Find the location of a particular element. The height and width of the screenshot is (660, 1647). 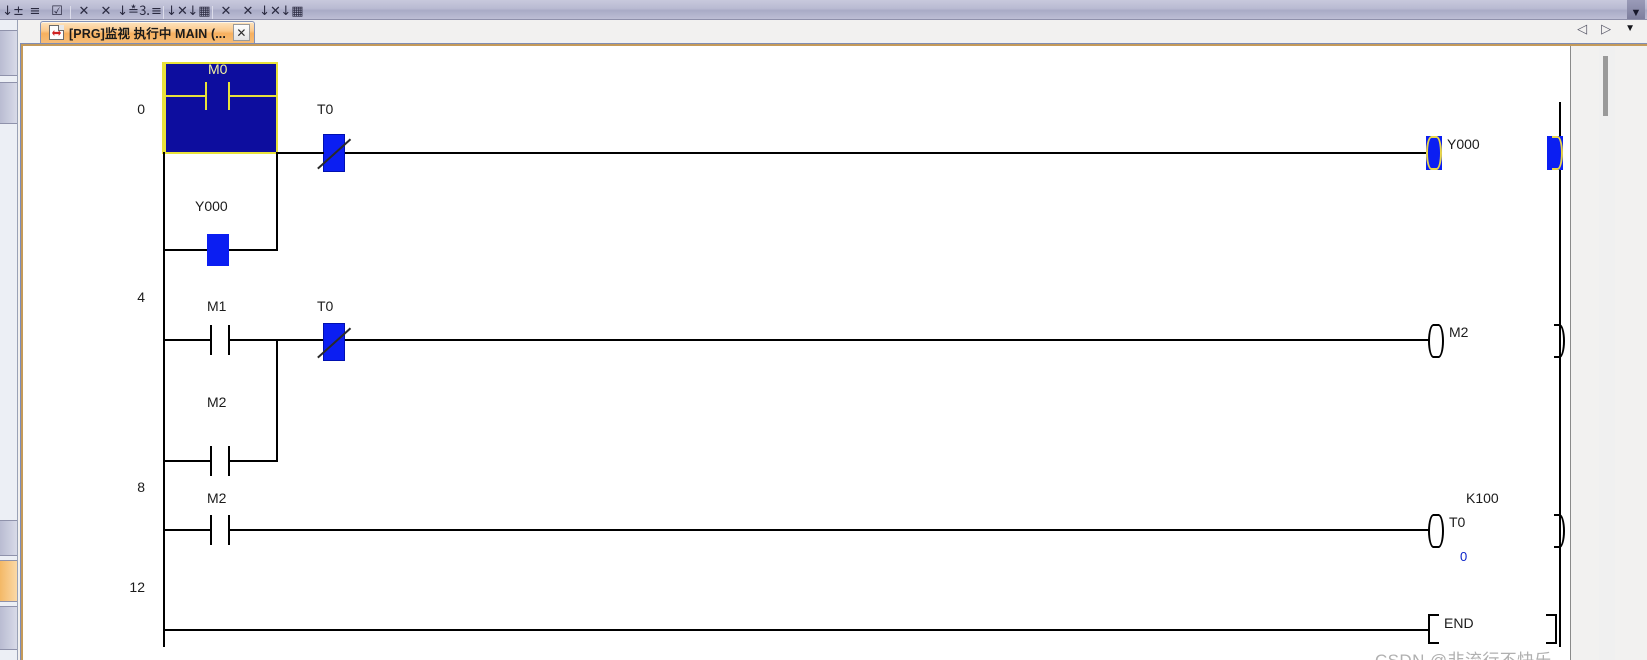

coil-y000 is located at coordinates (1434, 153).